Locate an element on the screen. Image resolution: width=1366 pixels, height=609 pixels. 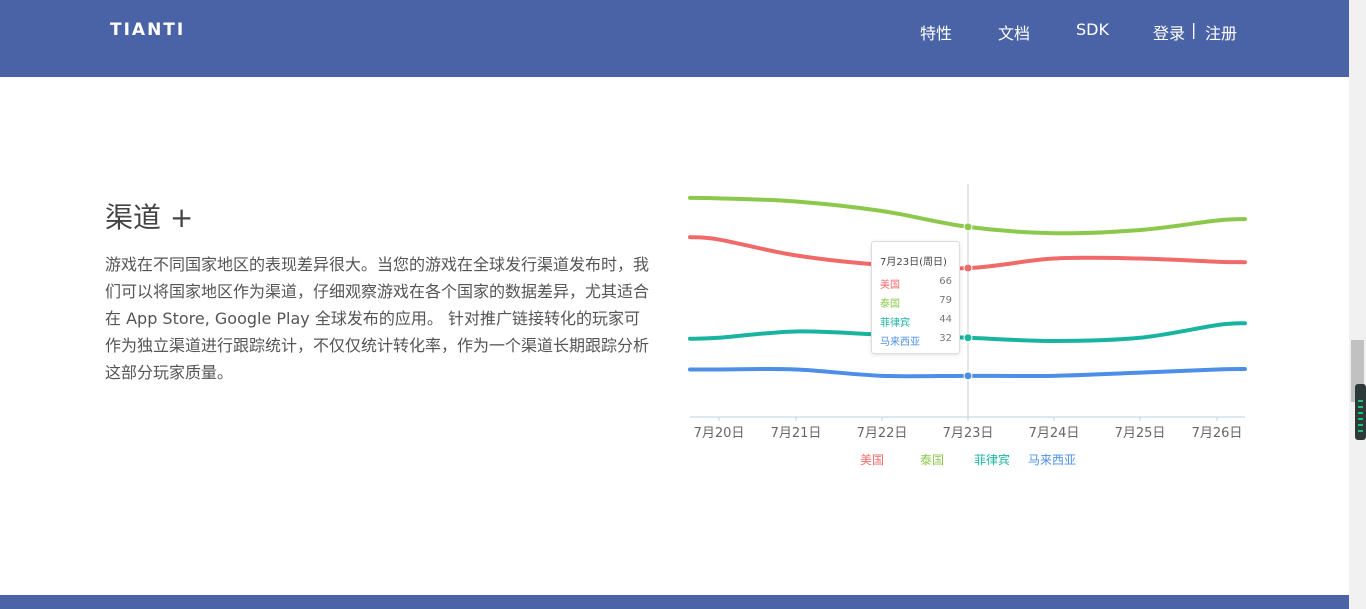
x-tick-label: 7月21日 is located at coordinates (796, 433).